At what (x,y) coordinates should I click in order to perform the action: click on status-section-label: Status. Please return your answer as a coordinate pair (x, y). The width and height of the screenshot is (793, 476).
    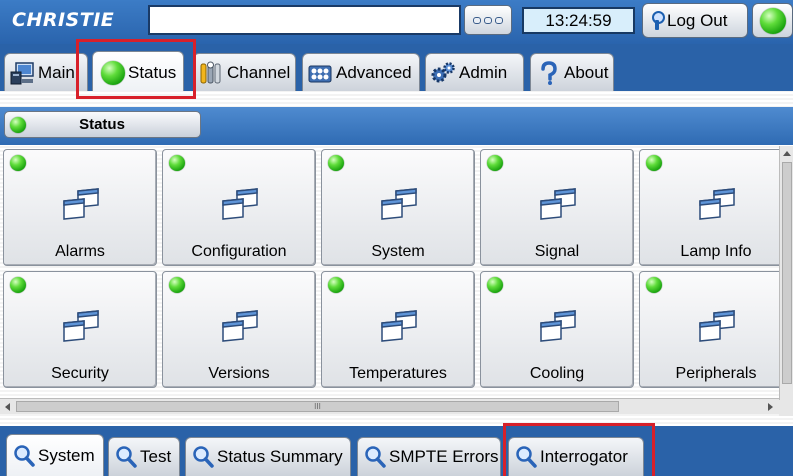
    Looking at the image, I should click on (102, 124).